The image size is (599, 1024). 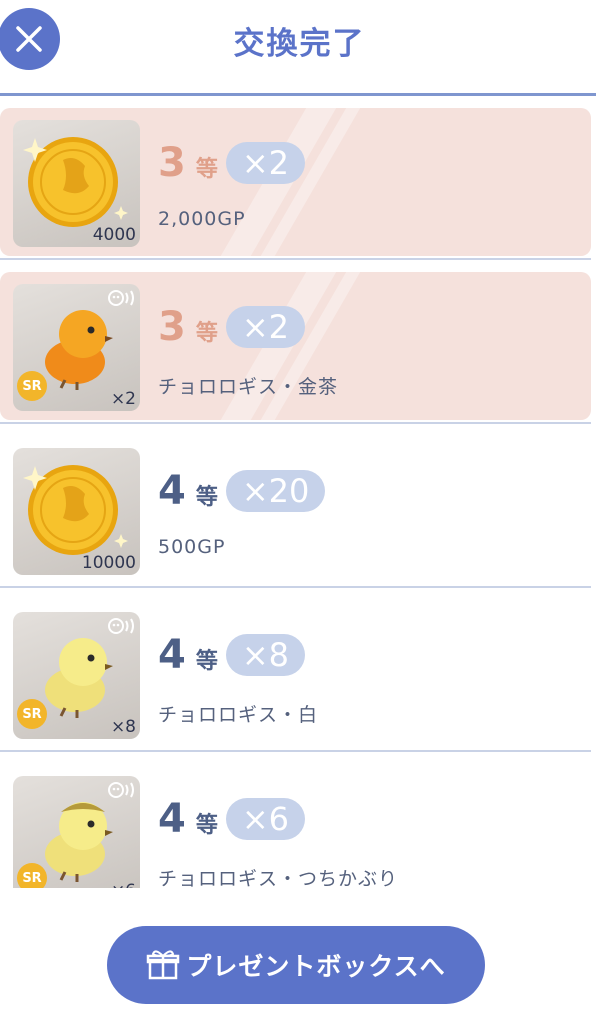 I want to click on multiplier-badge: ×20, so click(x=275, y=491).